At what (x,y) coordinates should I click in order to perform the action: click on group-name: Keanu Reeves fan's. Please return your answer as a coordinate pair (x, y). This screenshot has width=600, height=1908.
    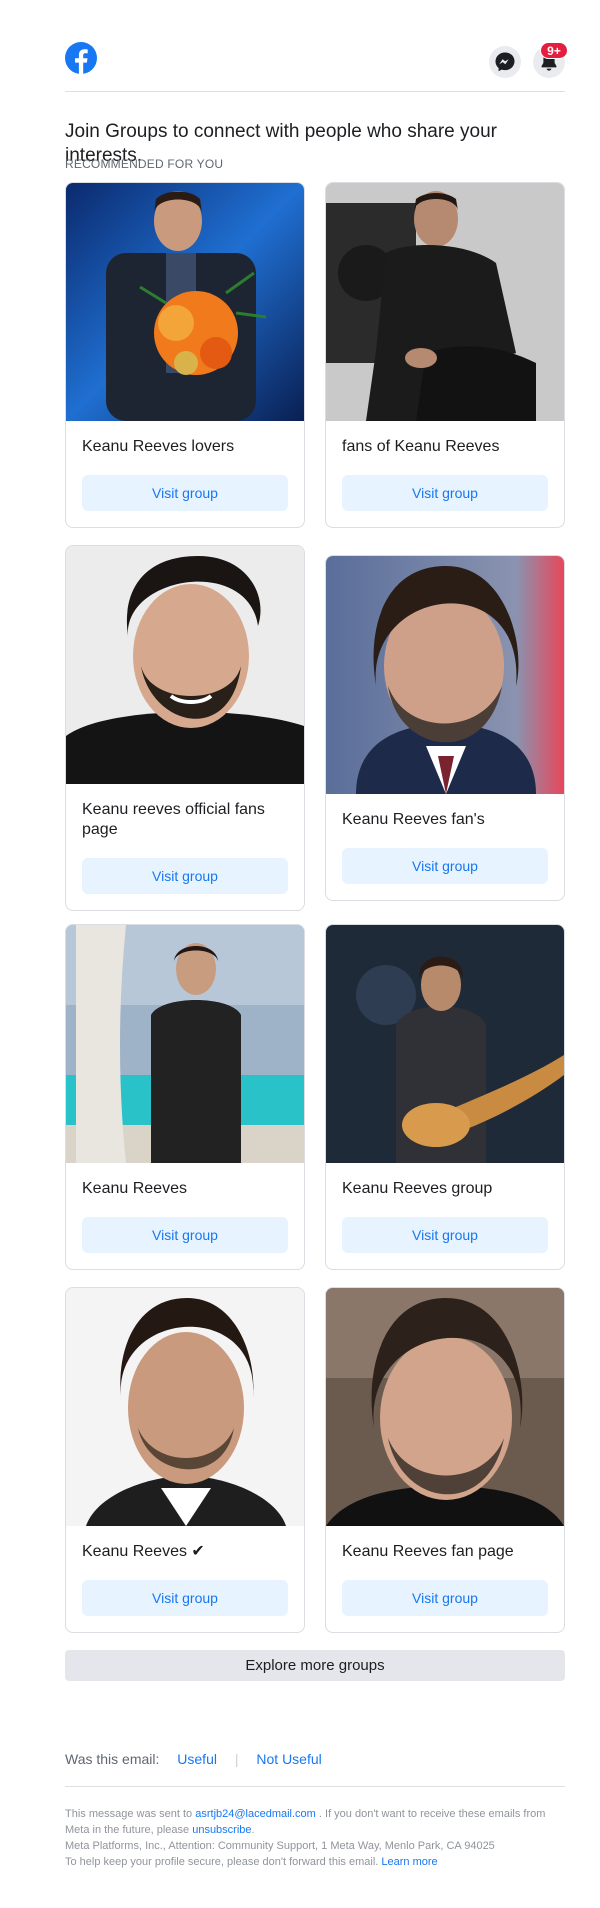
    Looking at the image, I should click on (445, 812).